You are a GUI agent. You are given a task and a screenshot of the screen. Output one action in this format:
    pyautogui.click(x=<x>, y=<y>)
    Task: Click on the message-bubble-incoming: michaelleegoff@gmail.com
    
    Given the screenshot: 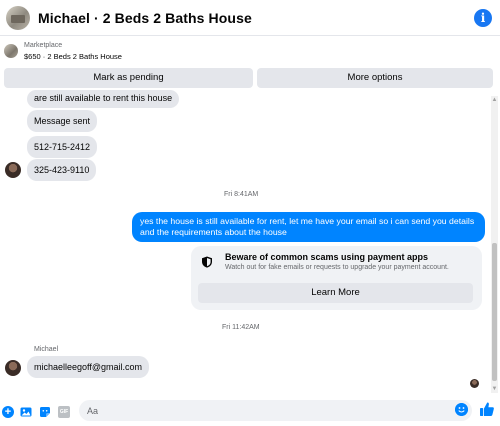 What is the action you would take?
    pyautogui.click(x=88, y=367)
    